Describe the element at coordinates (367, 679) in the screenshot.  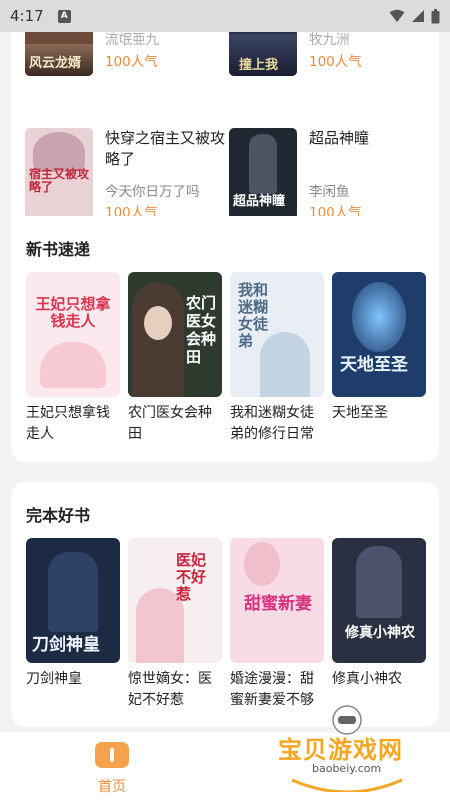
I see `book-title: 修真小神农` at that location.